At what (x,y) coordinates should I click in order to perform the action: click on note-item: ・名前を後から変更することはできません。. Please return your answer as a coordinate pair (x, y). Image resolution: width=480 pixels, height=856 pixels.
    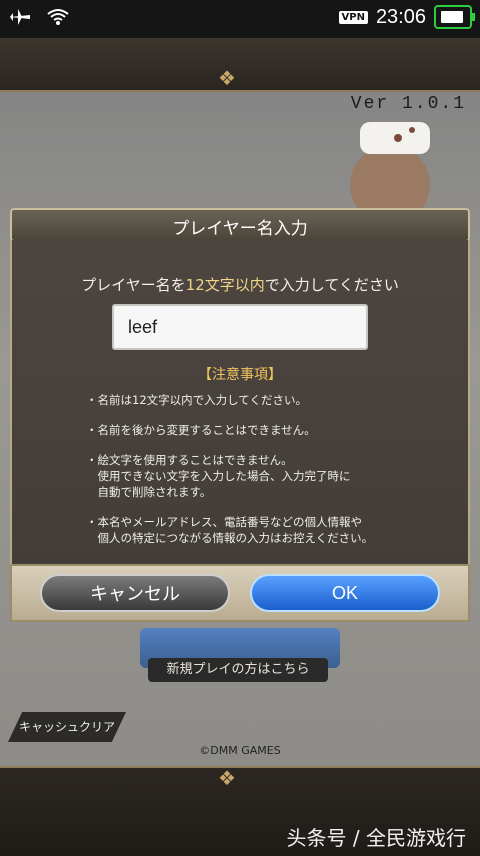
    Looking at the image, I should click on (201, 430).